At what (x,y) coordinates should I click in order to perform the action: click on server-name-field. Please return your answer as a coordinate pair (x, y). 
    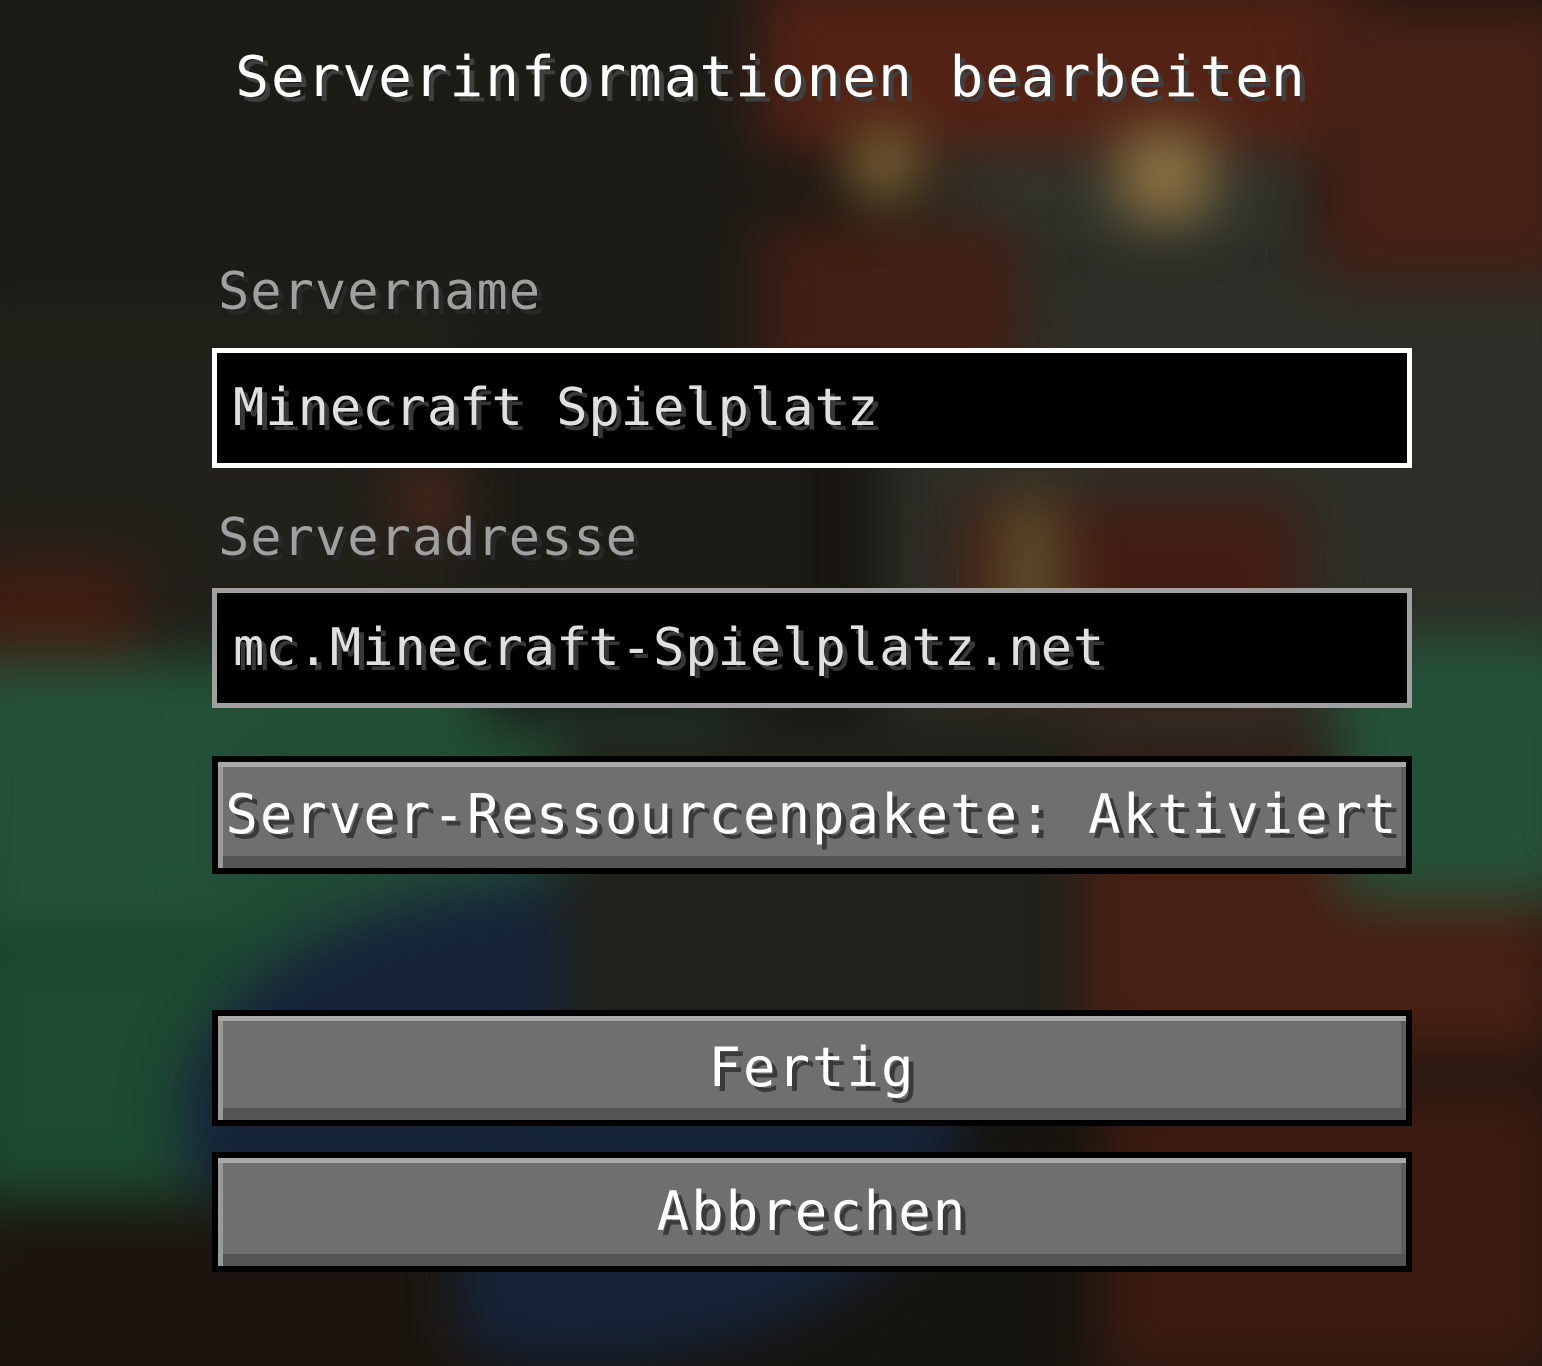
    Looking at the image, I should click on (812, 408).